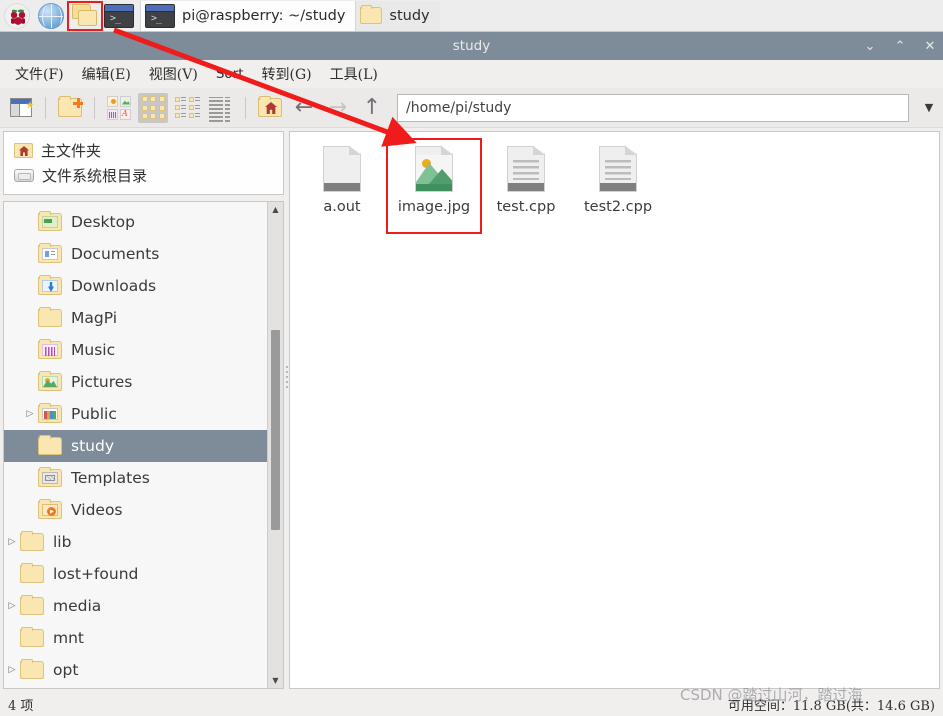 This screenshot has width=943, height=716. Describe the element at coordinates (434, 169) in the screenshot. I see `image-file-icon` at that location.